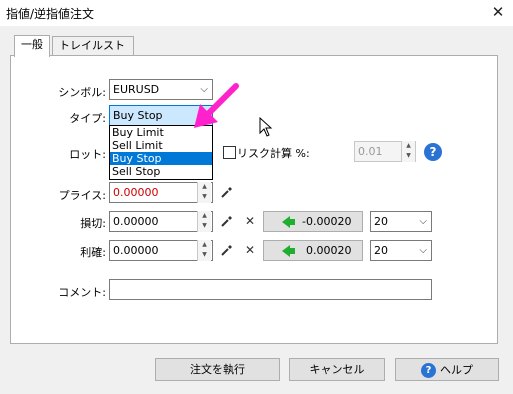  I want to click on dropdown-option-buy-stop: Buy Stop, so click(161, 158).